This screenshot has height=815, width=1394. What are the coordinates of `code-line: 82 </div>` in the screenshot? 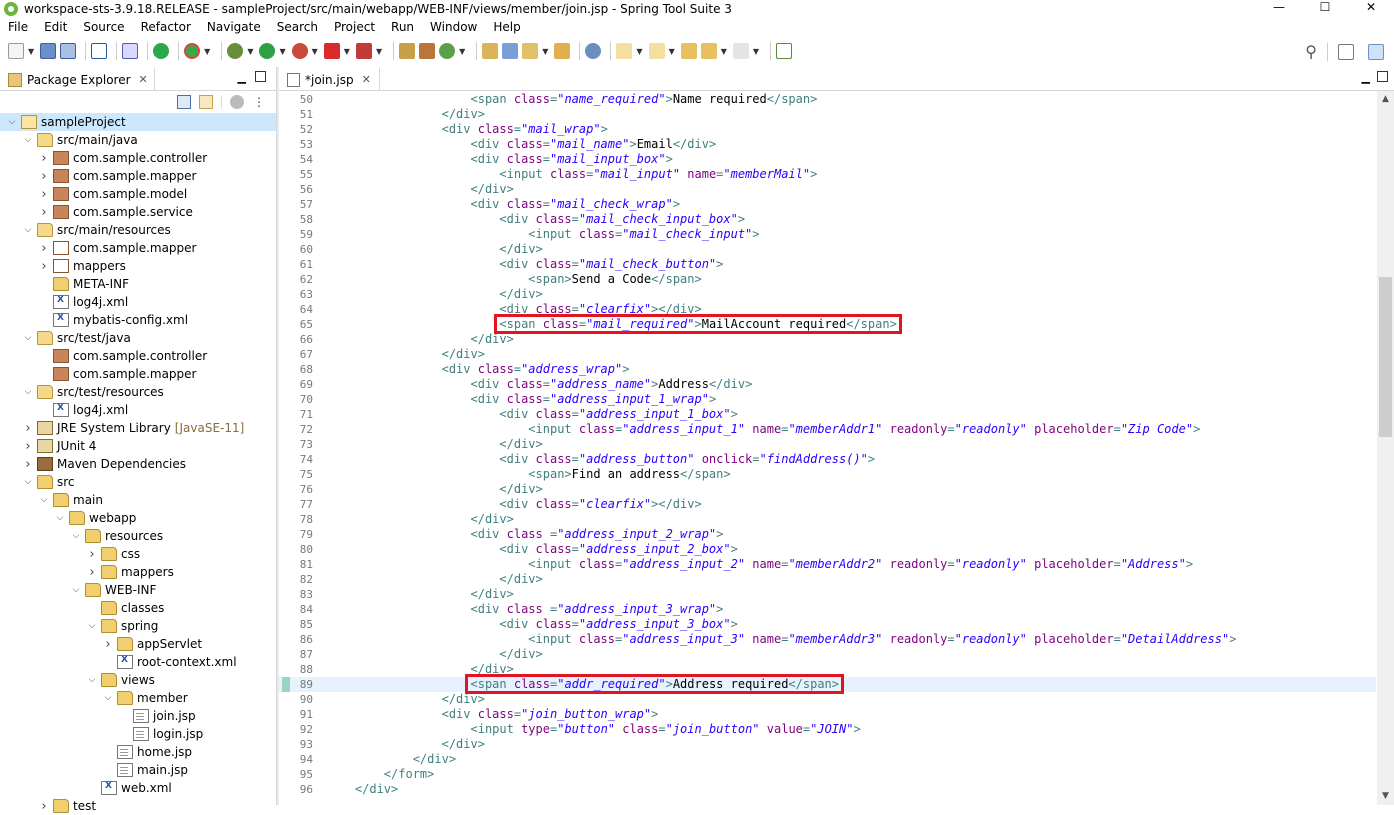 It's located at (827, 579).